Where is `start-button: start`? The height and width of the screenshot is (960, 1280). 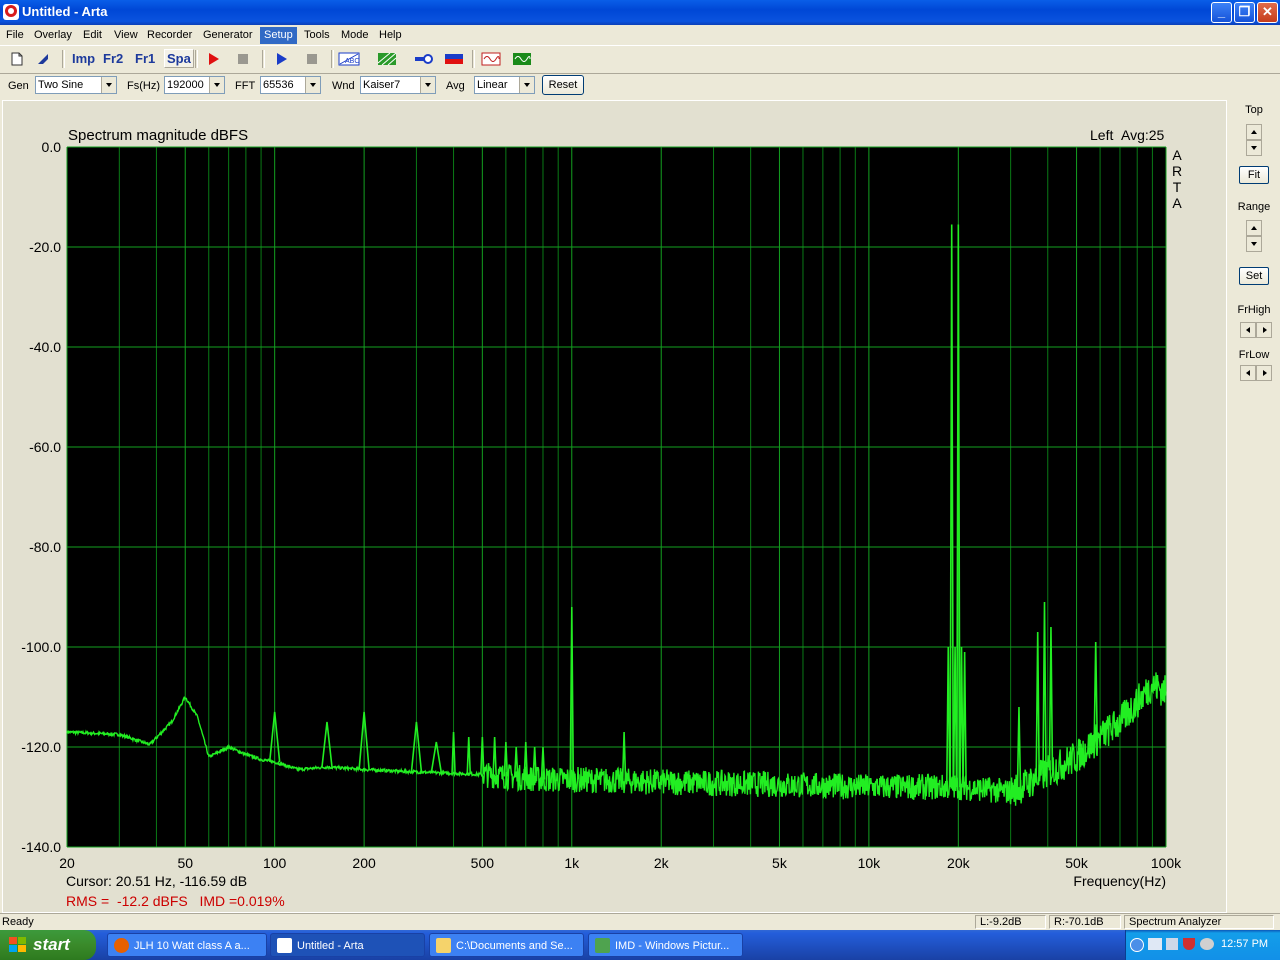 start-button: start is located at coordinates (48, 945).